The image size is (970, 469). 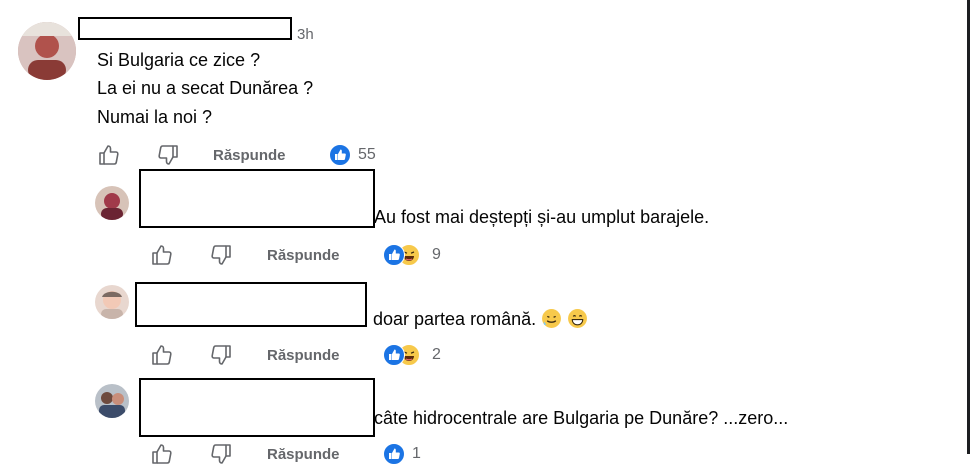 I want to click on comment-text: doar partea română., so click(x=480, y=319).